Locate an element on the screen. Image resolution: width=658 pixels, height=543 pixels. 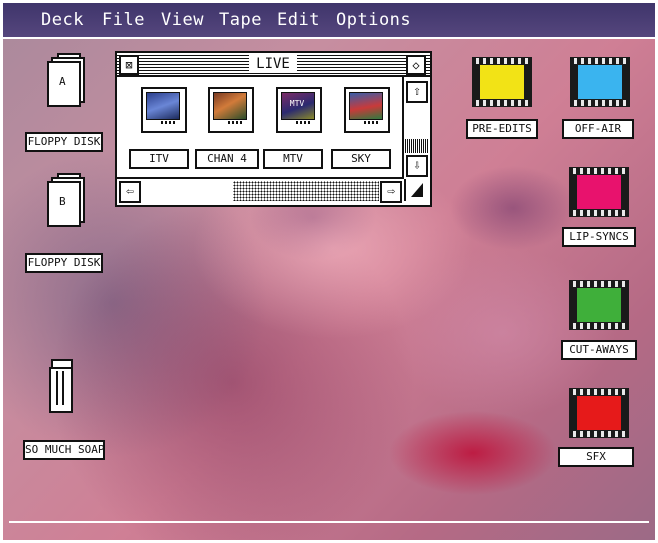
horizontal-scroll-track is located at coordinates (306, 191).